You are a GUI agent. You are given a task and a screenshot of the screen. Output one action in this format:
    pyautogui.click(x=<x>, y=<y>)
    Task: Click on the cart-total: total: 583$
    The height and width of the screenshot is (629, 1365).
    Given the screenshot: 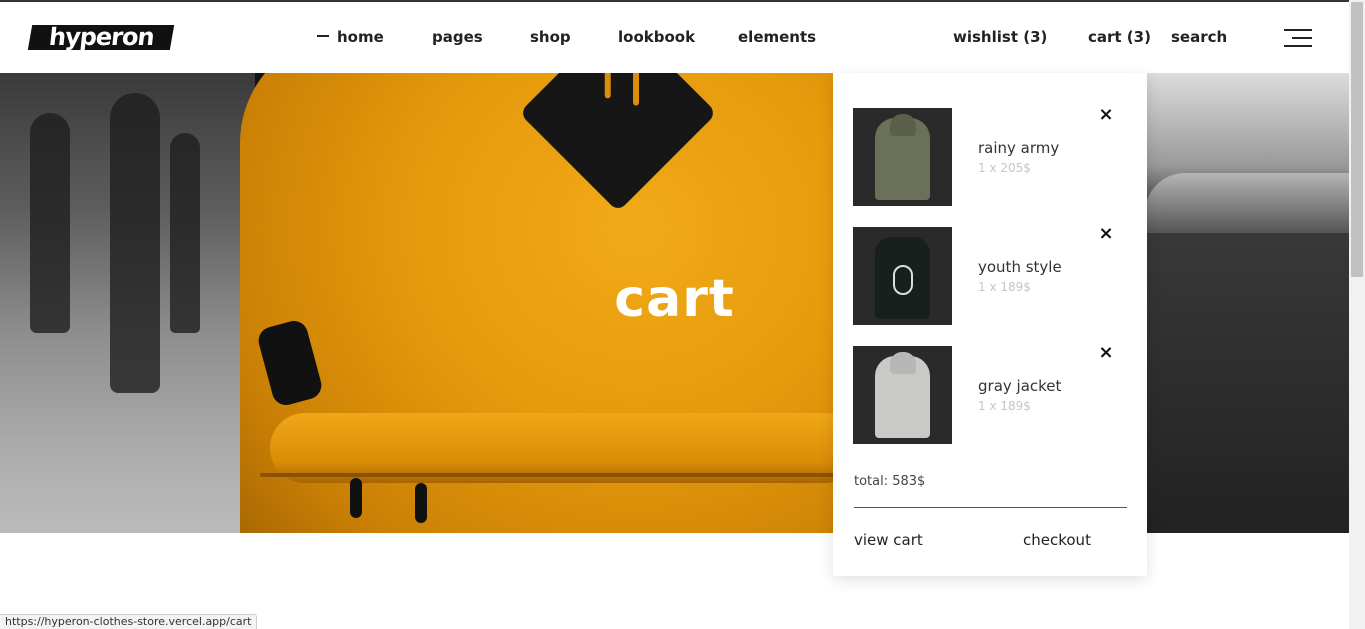 What is the action you would take?
    pyautogui.click(x=890, y=481)
    